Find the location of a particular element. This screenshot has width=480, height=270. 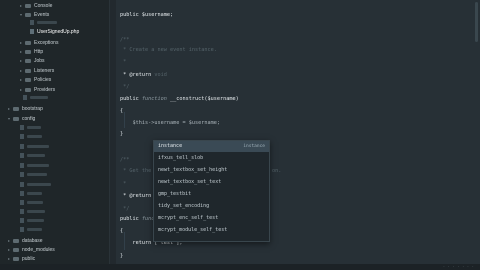

code-line: public func is located at coordinates (137, 219).